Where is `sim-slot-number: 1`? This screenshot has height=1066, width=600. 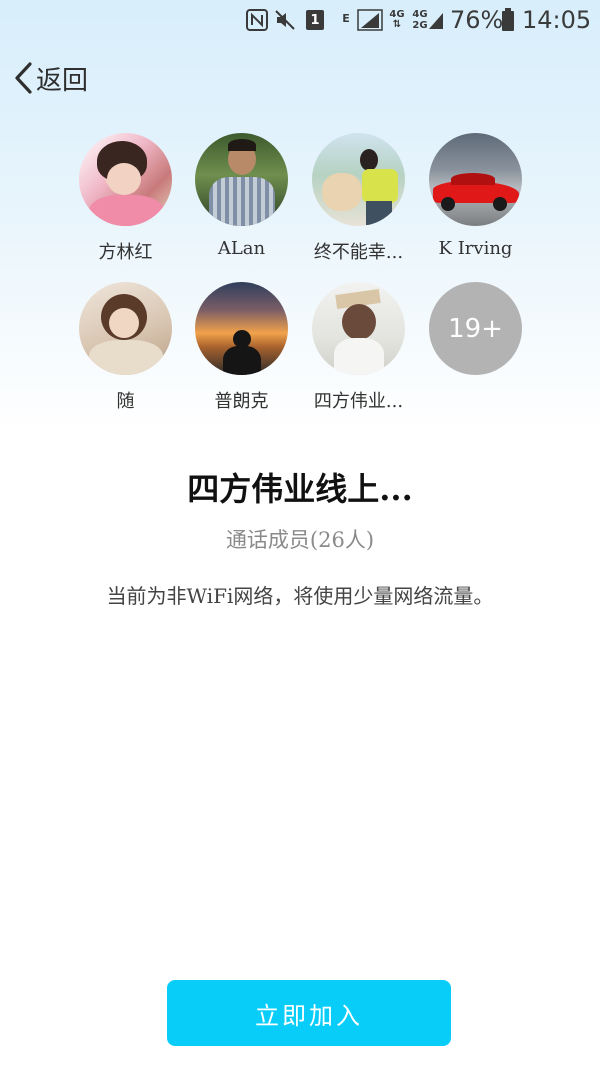 sim-slot-number: 1 is located at coordinates (315, 20).